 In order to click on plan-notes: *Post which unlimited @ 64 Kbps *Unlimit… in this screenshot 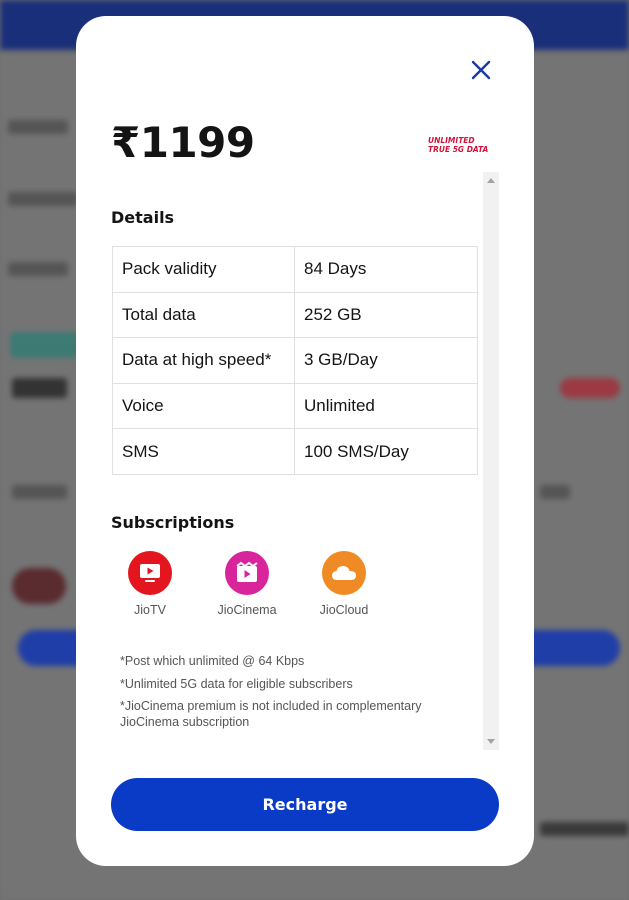, I will do `click(300, 695)`.